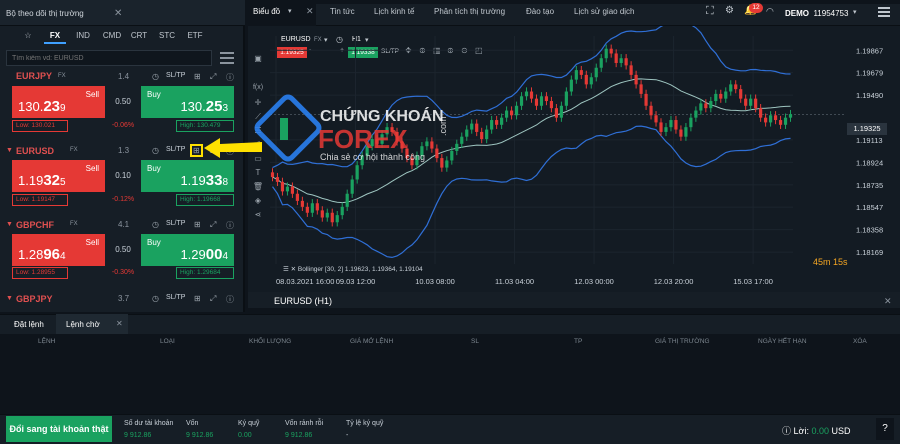 The image size is (900, 444). I want to click on account-indicator: DEMO 11954753, so click(816, 13).